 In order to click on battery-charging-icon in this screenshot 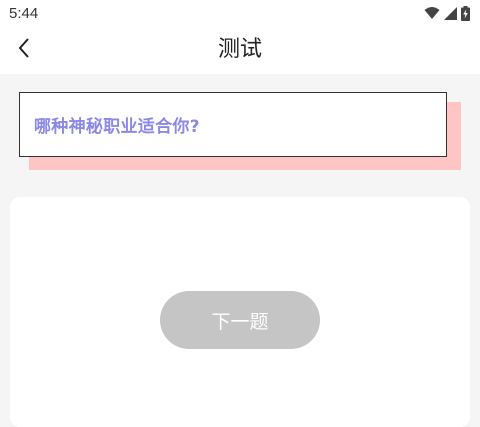, I will do `click(465, 13)`.